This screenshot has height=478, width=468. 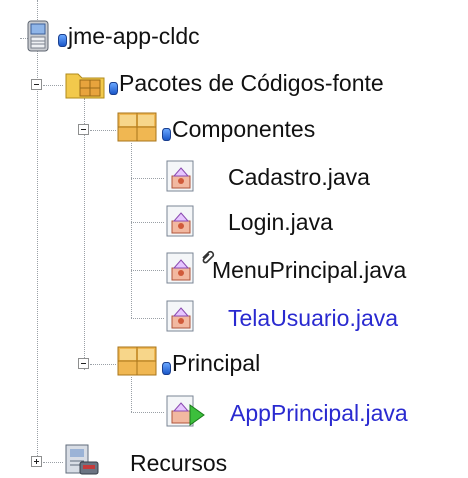 I want to click on resources-icon, so click(x=82, y=459).